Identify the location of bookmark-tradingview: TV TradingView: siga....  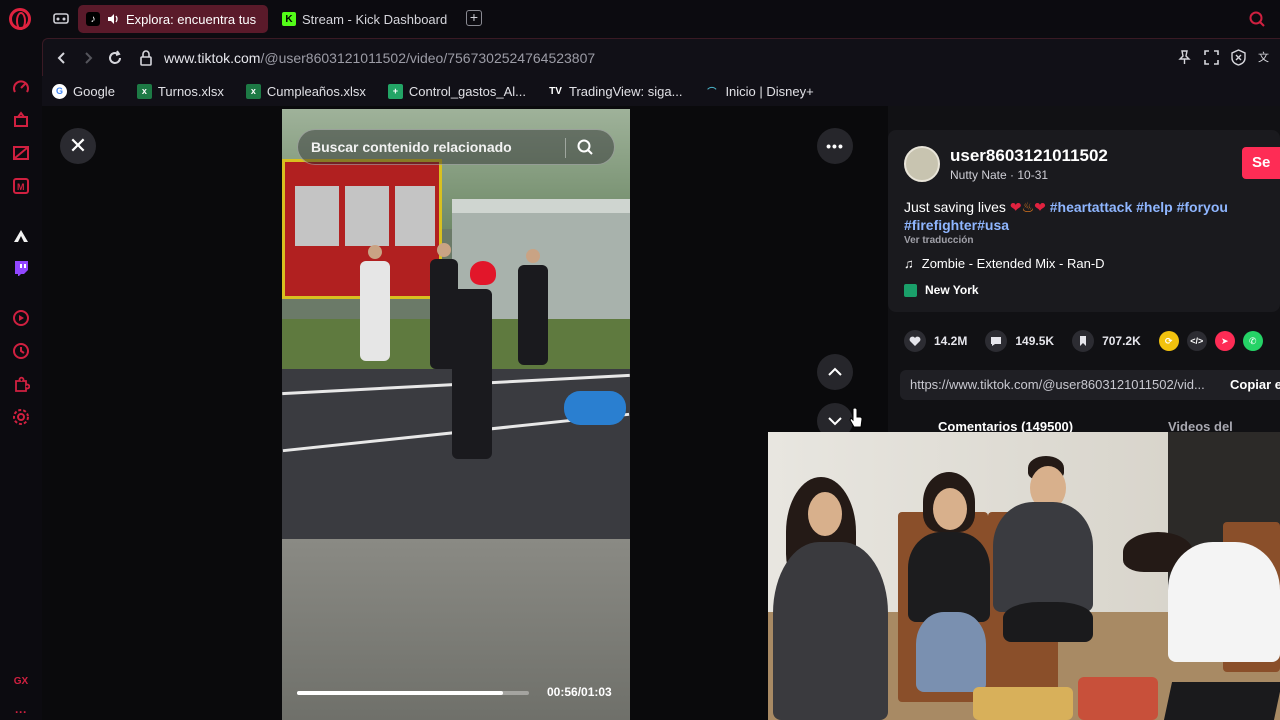
(615, 91).